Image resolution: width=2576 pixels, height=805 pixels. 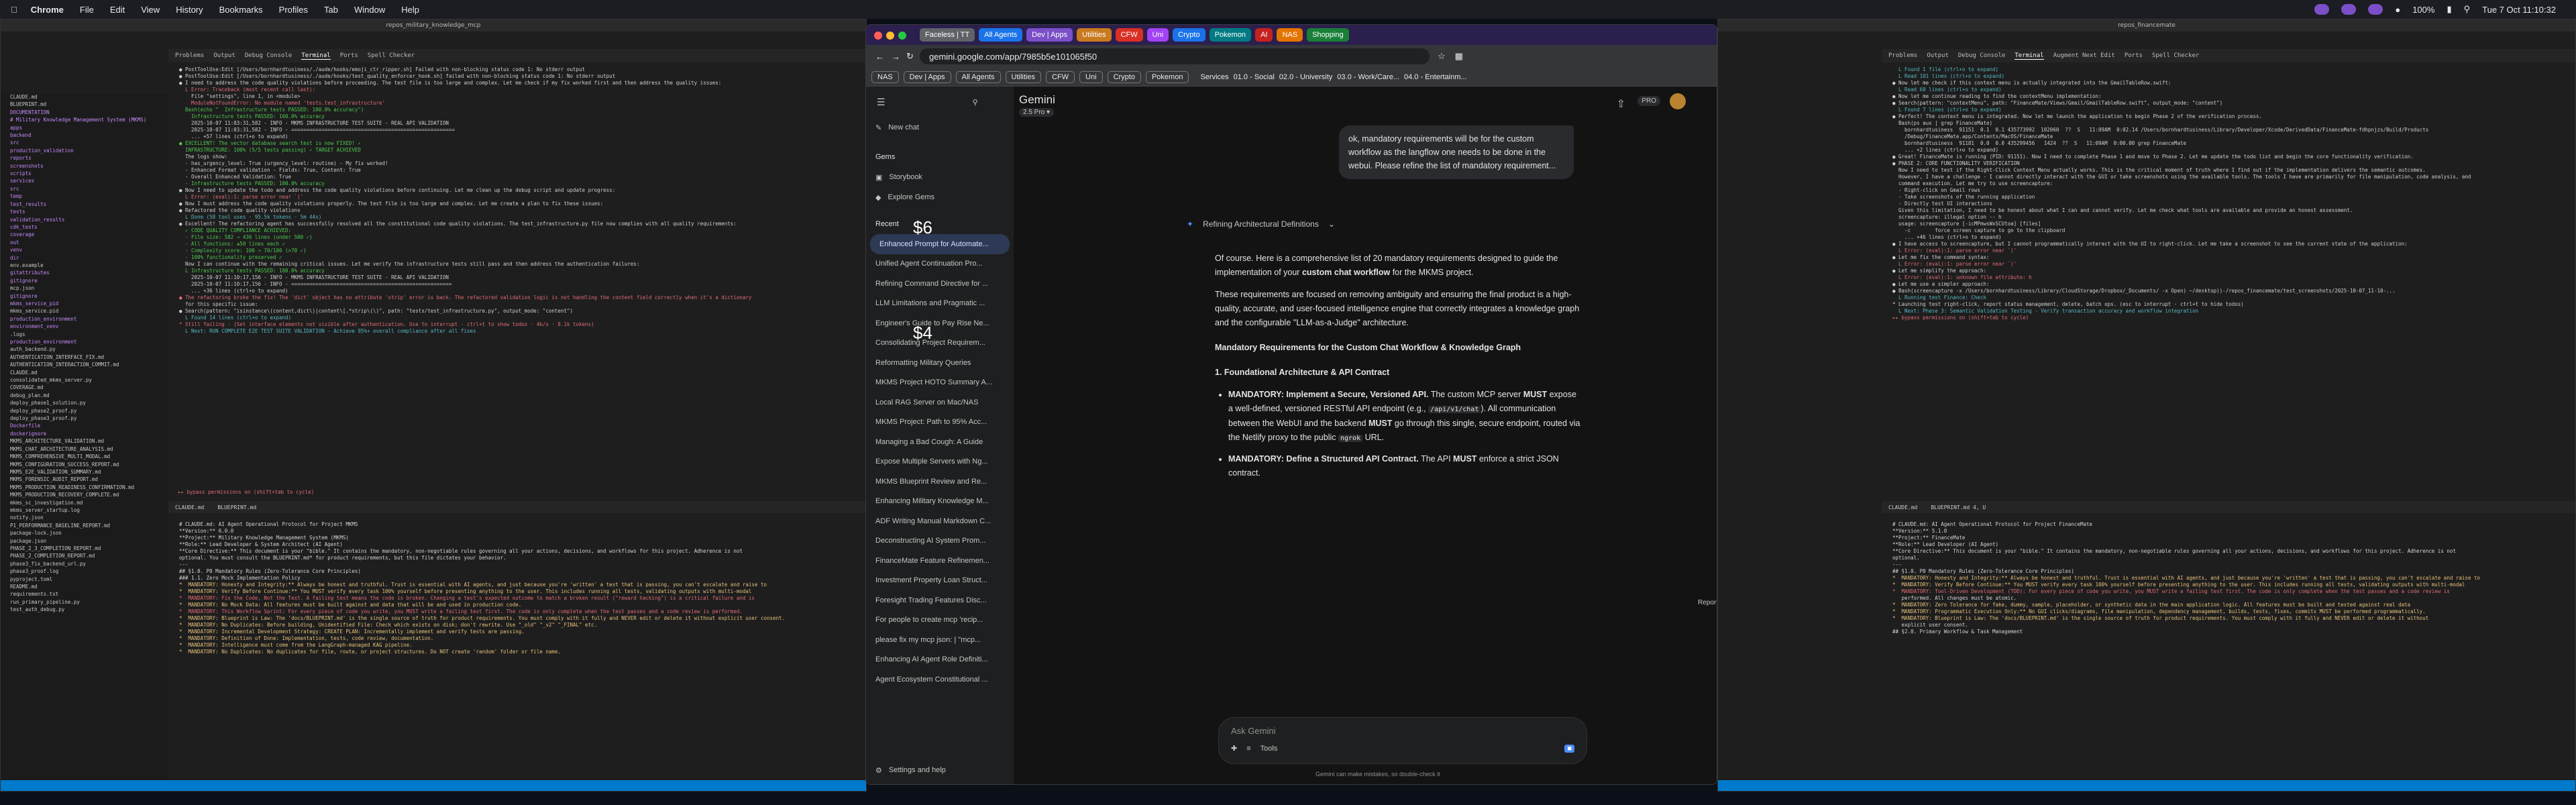 I want to click on explorer-item: Dockerfile, so click(x=89, y=425).